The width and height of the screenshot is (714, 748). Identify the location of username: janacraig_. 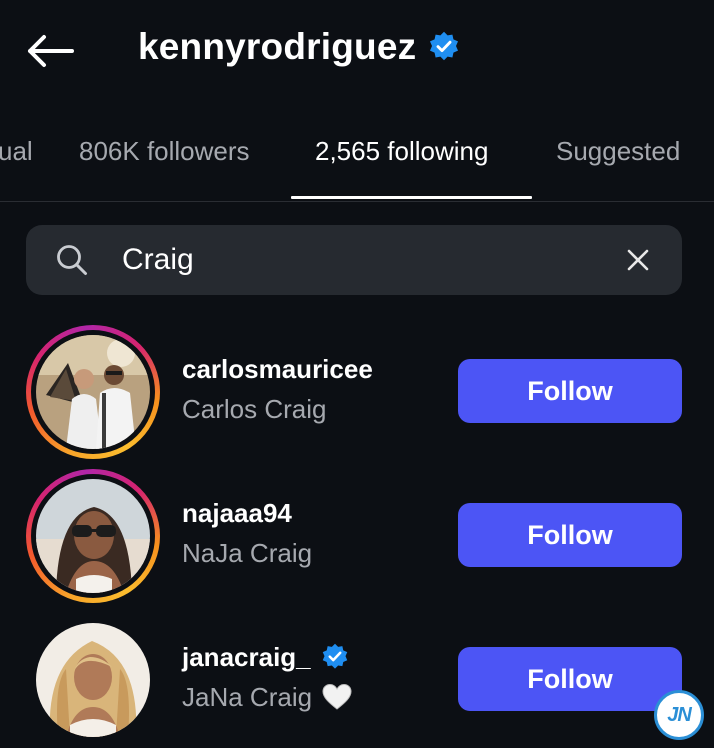
(267, 657).